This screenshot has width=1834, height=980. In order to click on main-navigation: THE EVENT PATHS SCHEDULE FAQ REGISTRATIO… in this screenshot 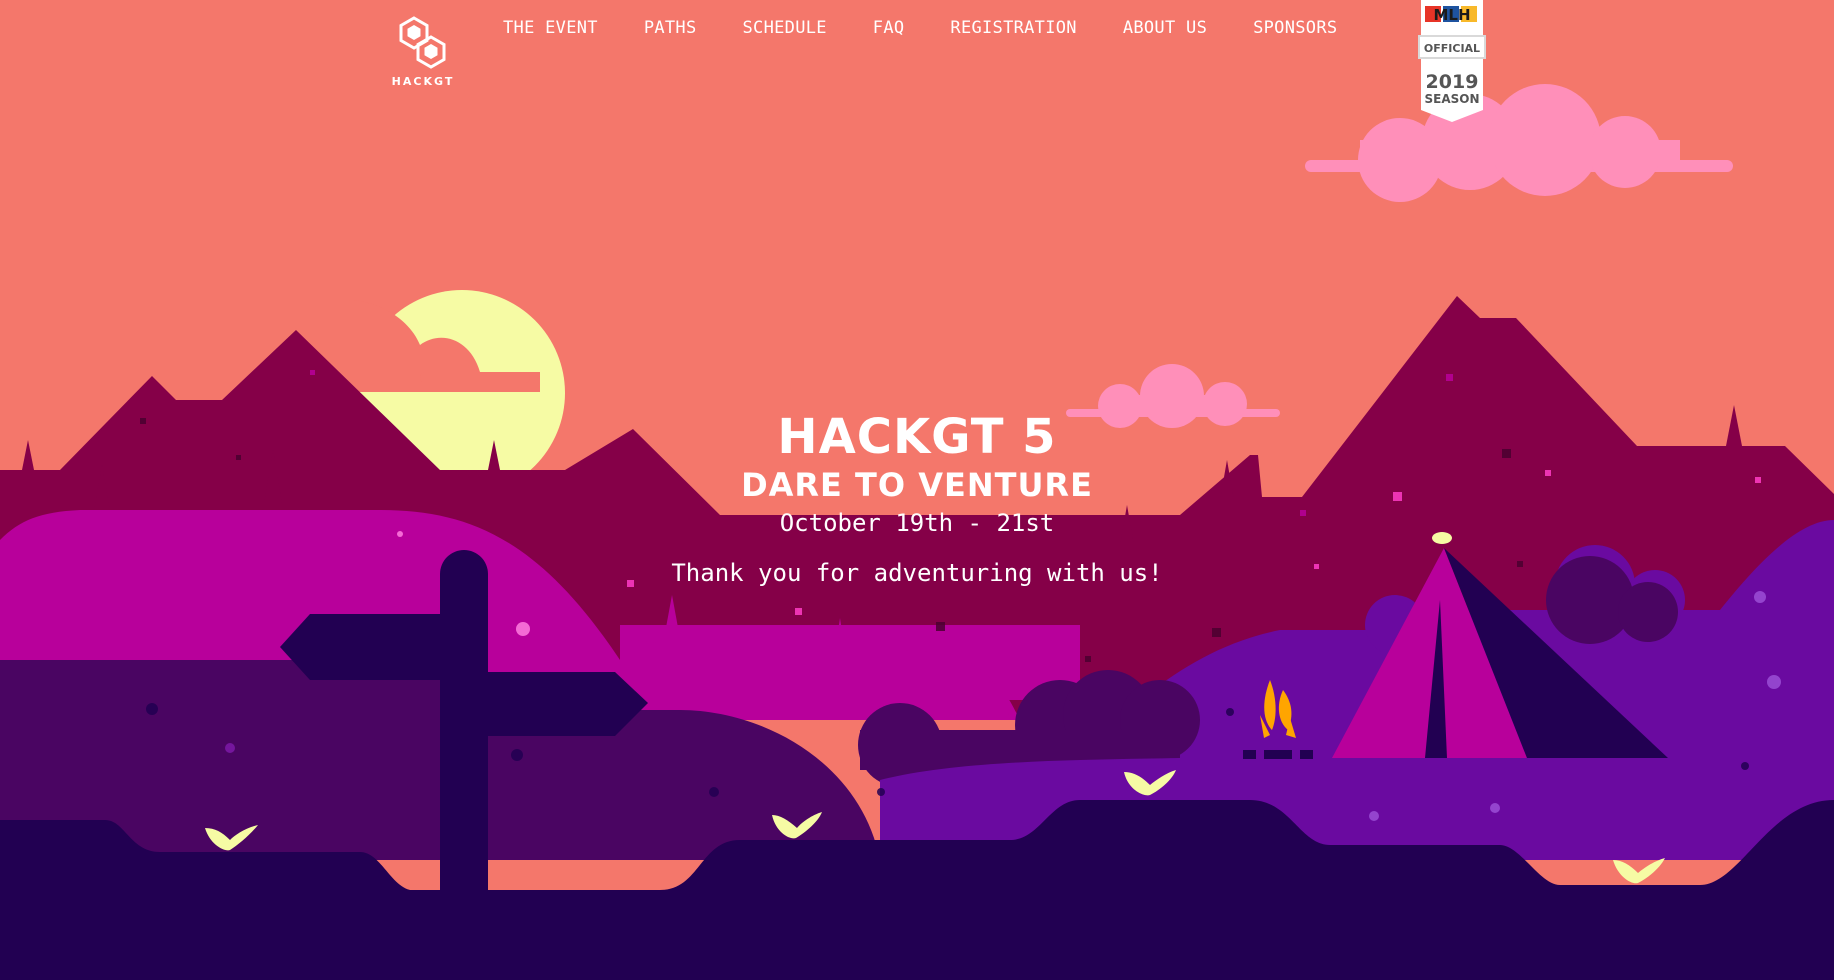, I will do `click(920, 28)`.